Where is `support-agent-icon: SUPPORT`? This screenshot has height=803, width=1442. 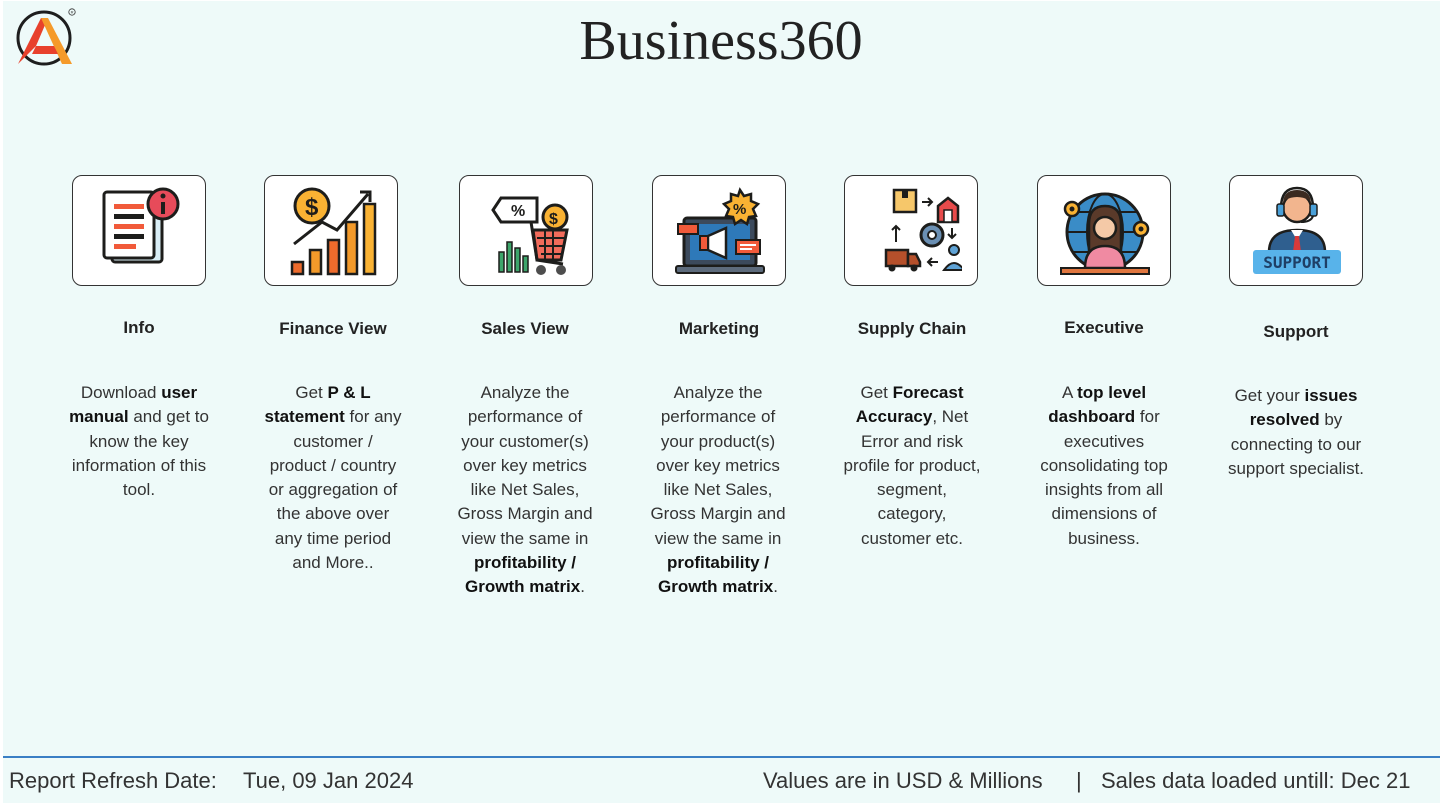
support-agent-icon: SUPPORT is located at coordinates (1297, 230).